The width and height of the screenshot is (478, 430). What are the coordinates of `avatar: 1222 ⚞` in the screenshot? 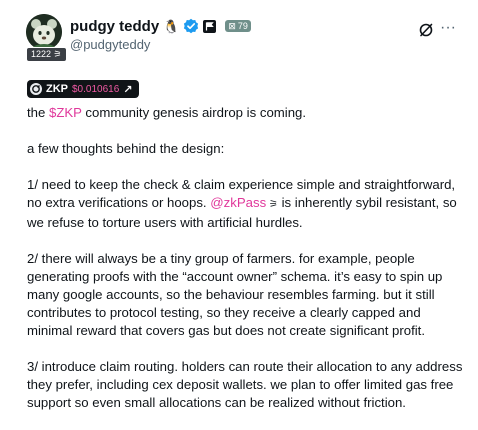 It's located at (46, 38).